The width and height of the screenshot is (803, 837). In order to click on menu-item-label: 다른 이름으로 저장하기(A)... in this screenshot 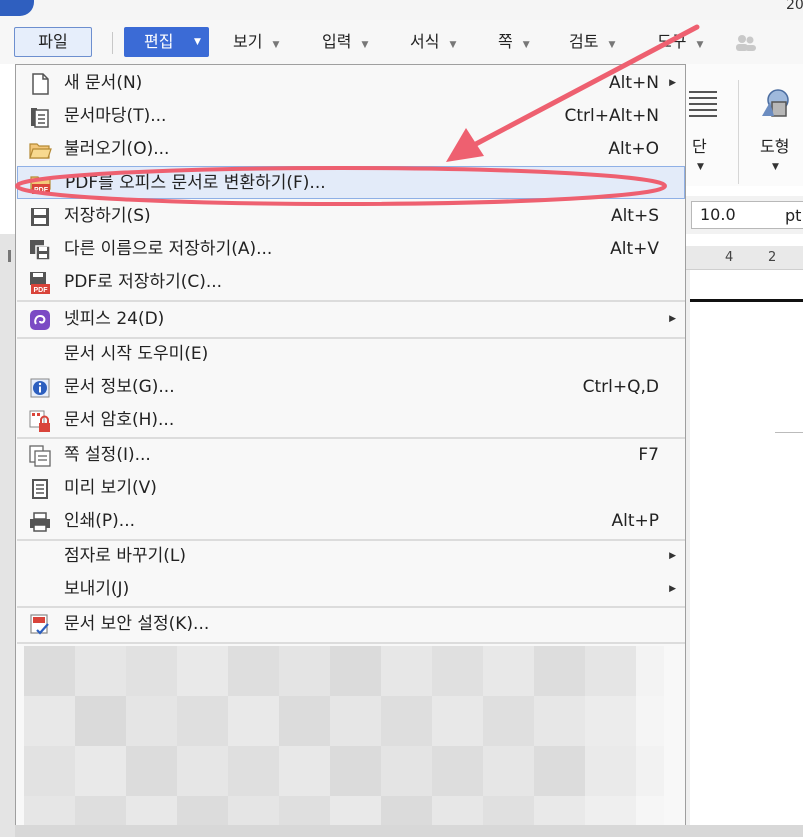, I will do `click(168, 249)`.